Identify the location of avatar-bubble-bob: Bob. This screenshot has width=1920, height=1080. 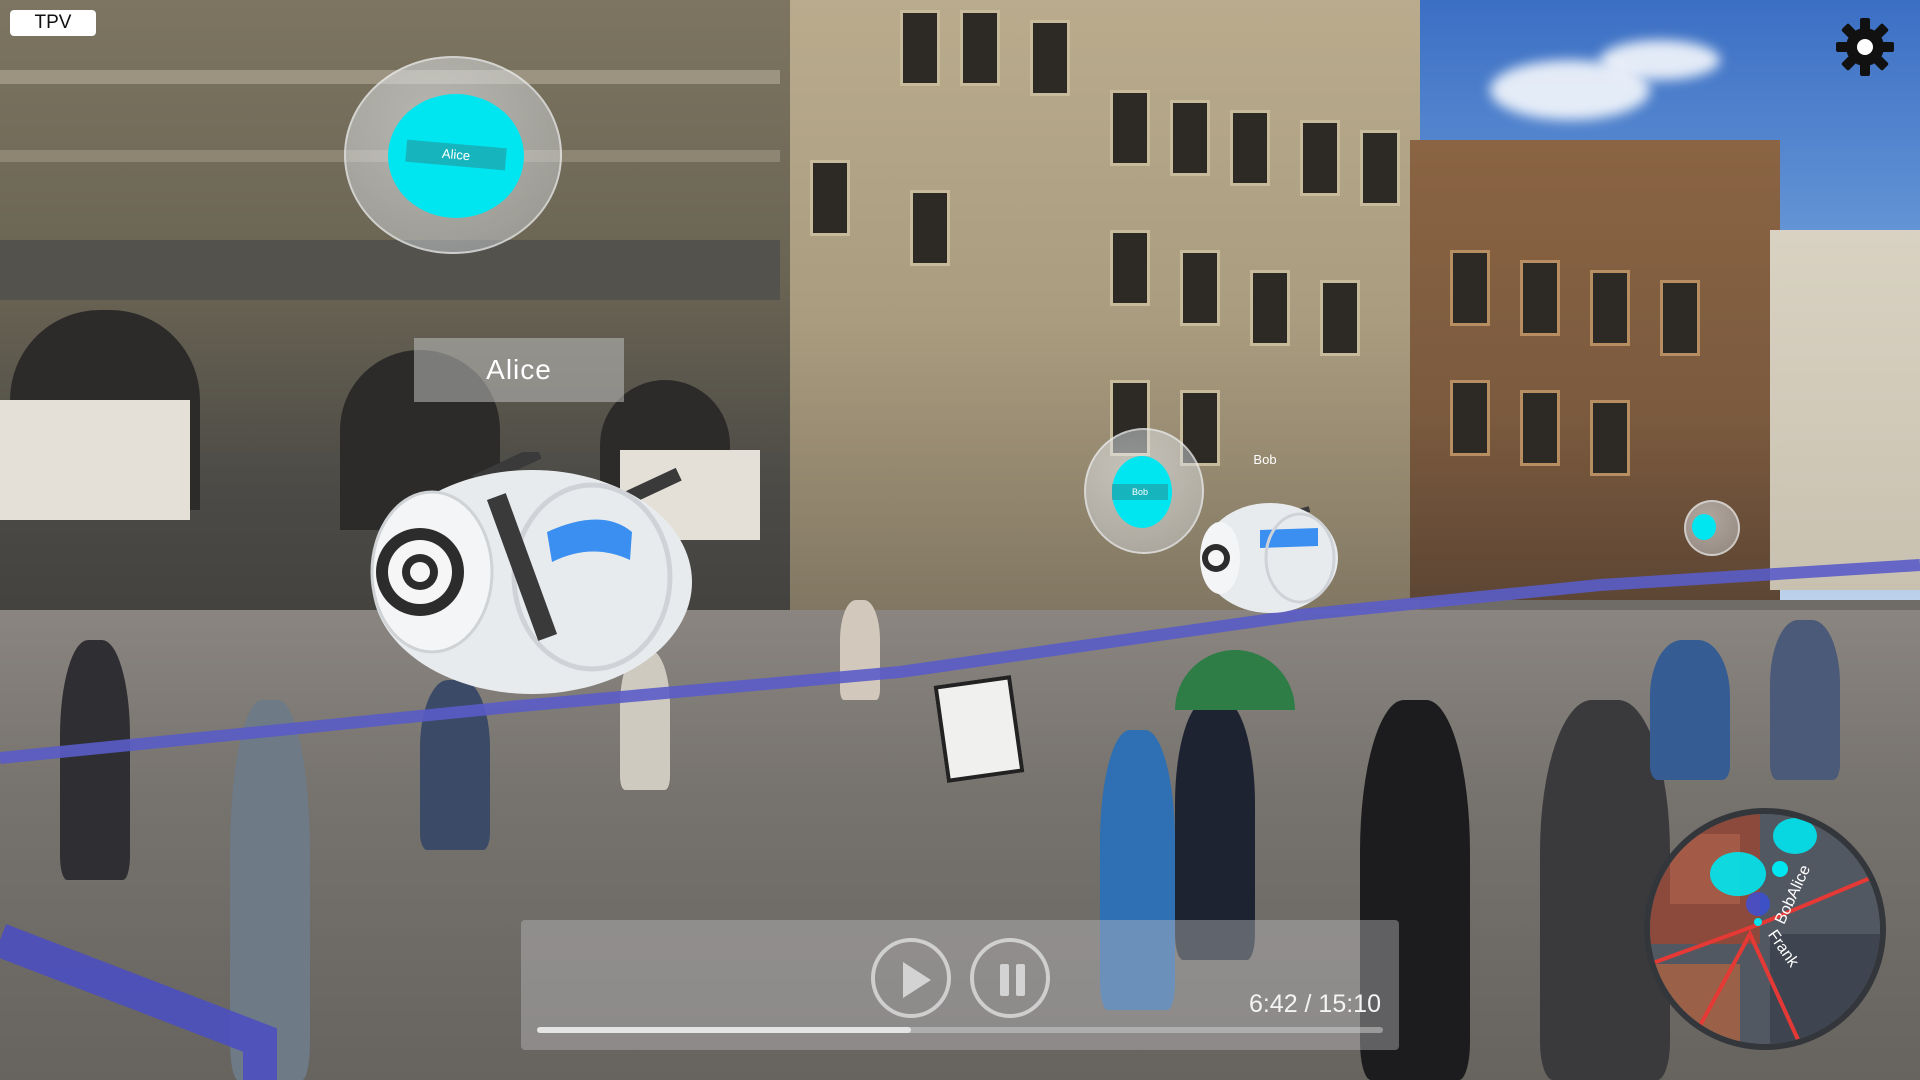
(1144, 491).